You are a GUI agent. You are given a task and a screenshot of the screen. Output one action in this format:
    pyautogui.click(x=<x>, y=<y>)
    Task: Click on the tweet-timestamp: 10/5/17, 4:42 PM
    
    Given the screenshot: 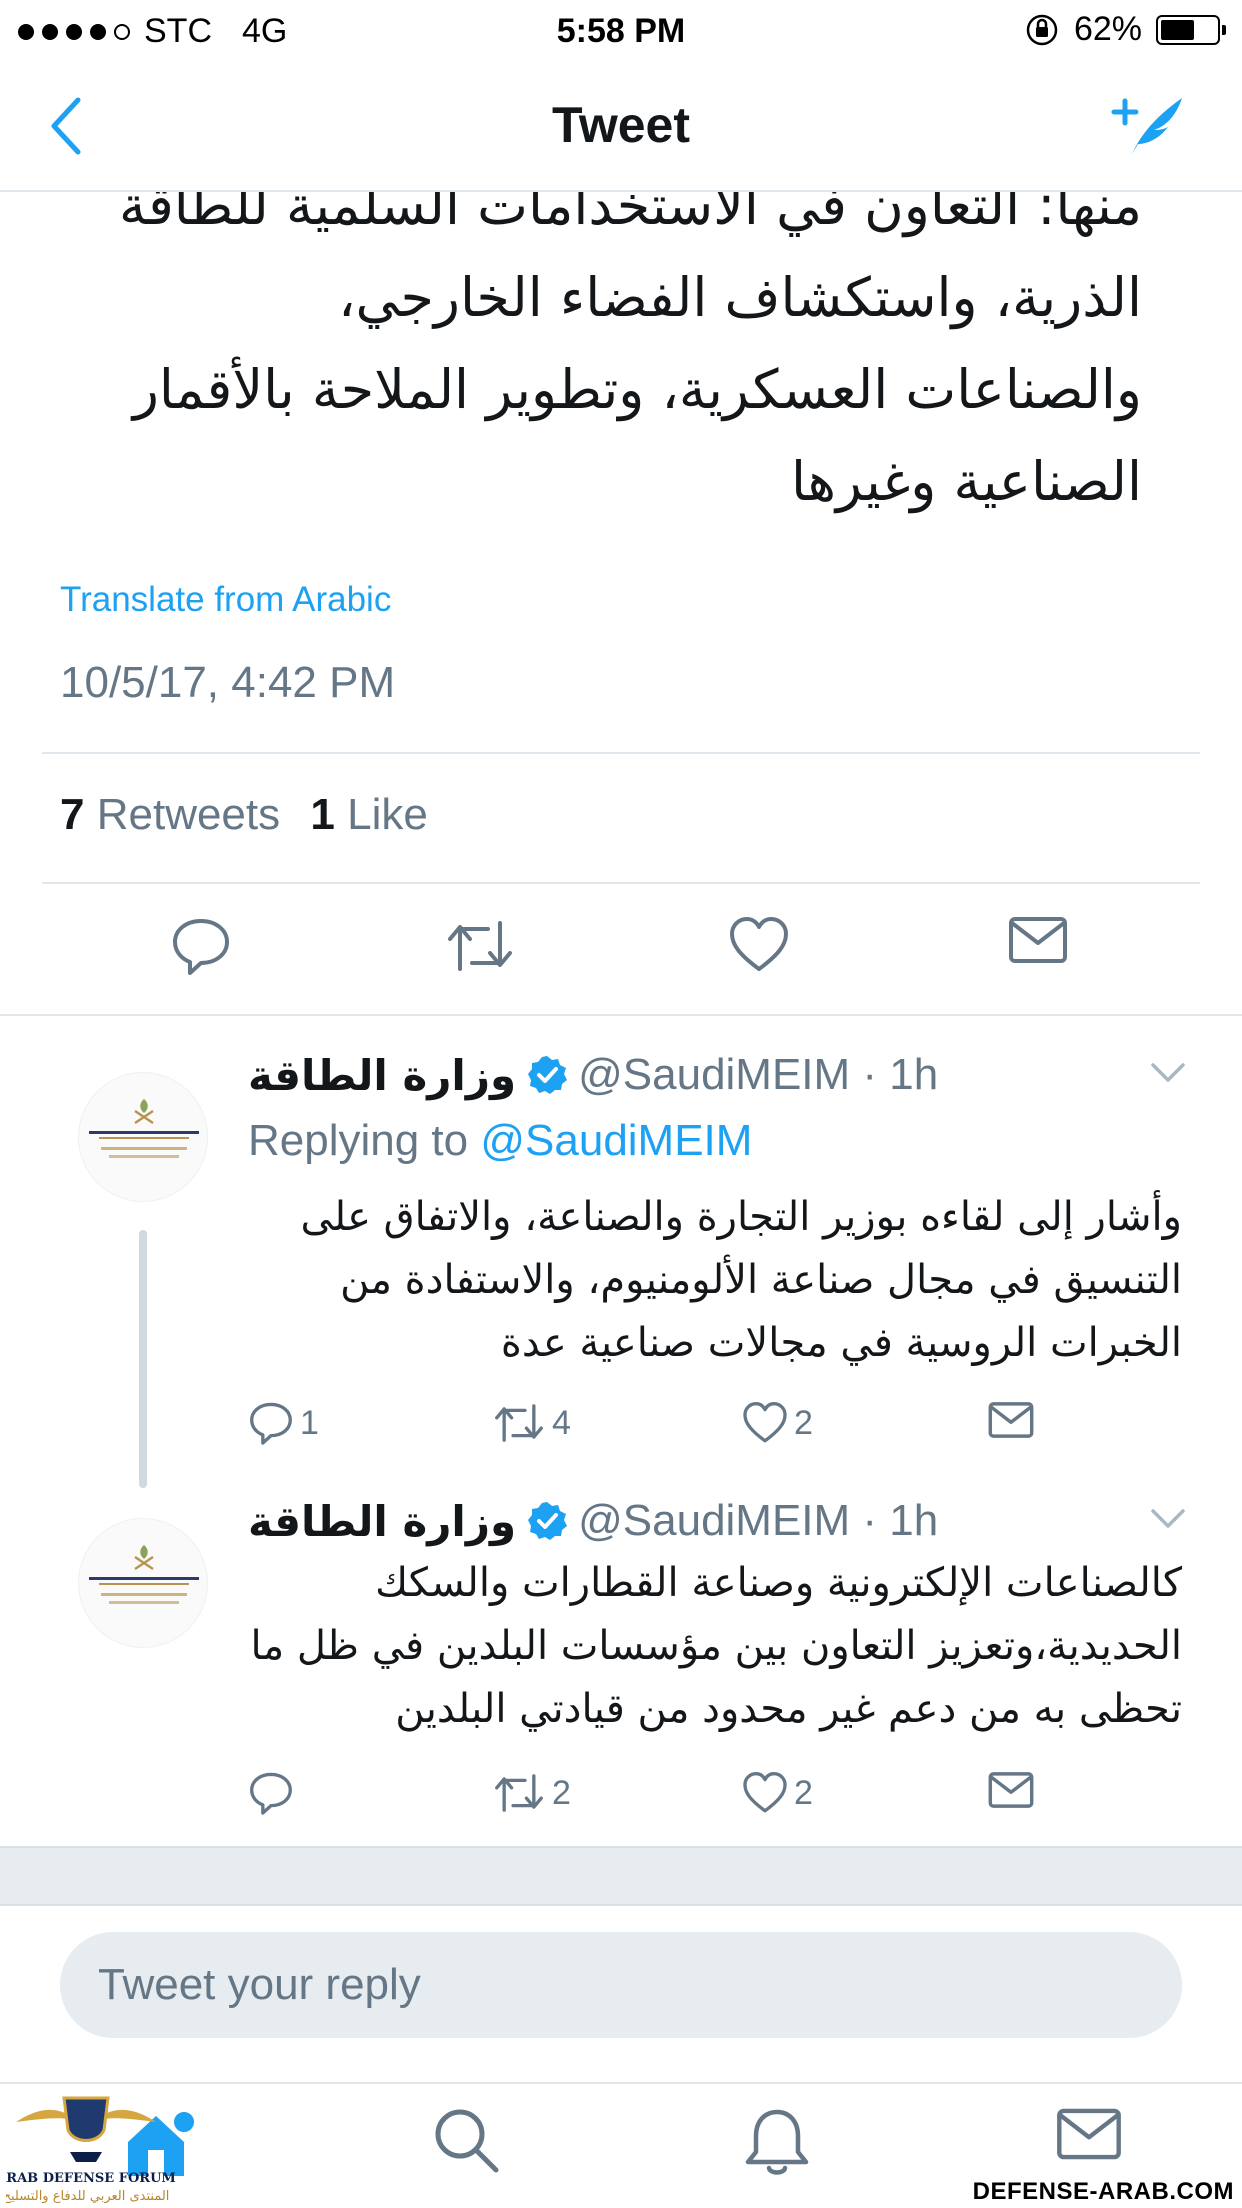 What is the action you would take?
    pyautogui.click(x=228, y=682)
    